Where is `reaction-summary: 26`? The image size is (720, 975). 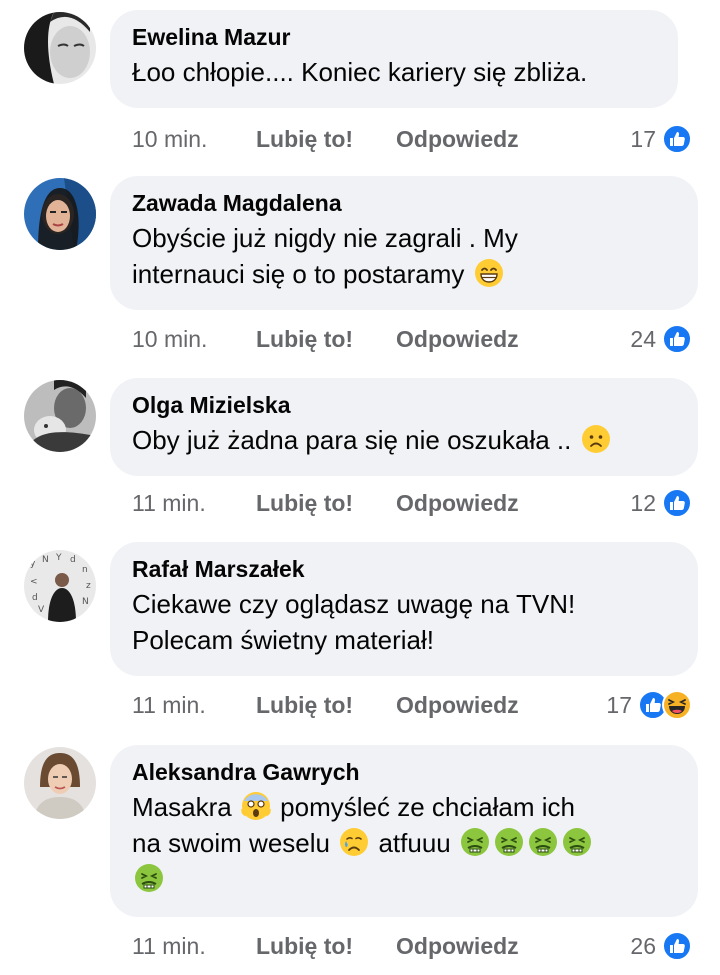
reaction-summary: 26 is located at coordinates (661, 946).